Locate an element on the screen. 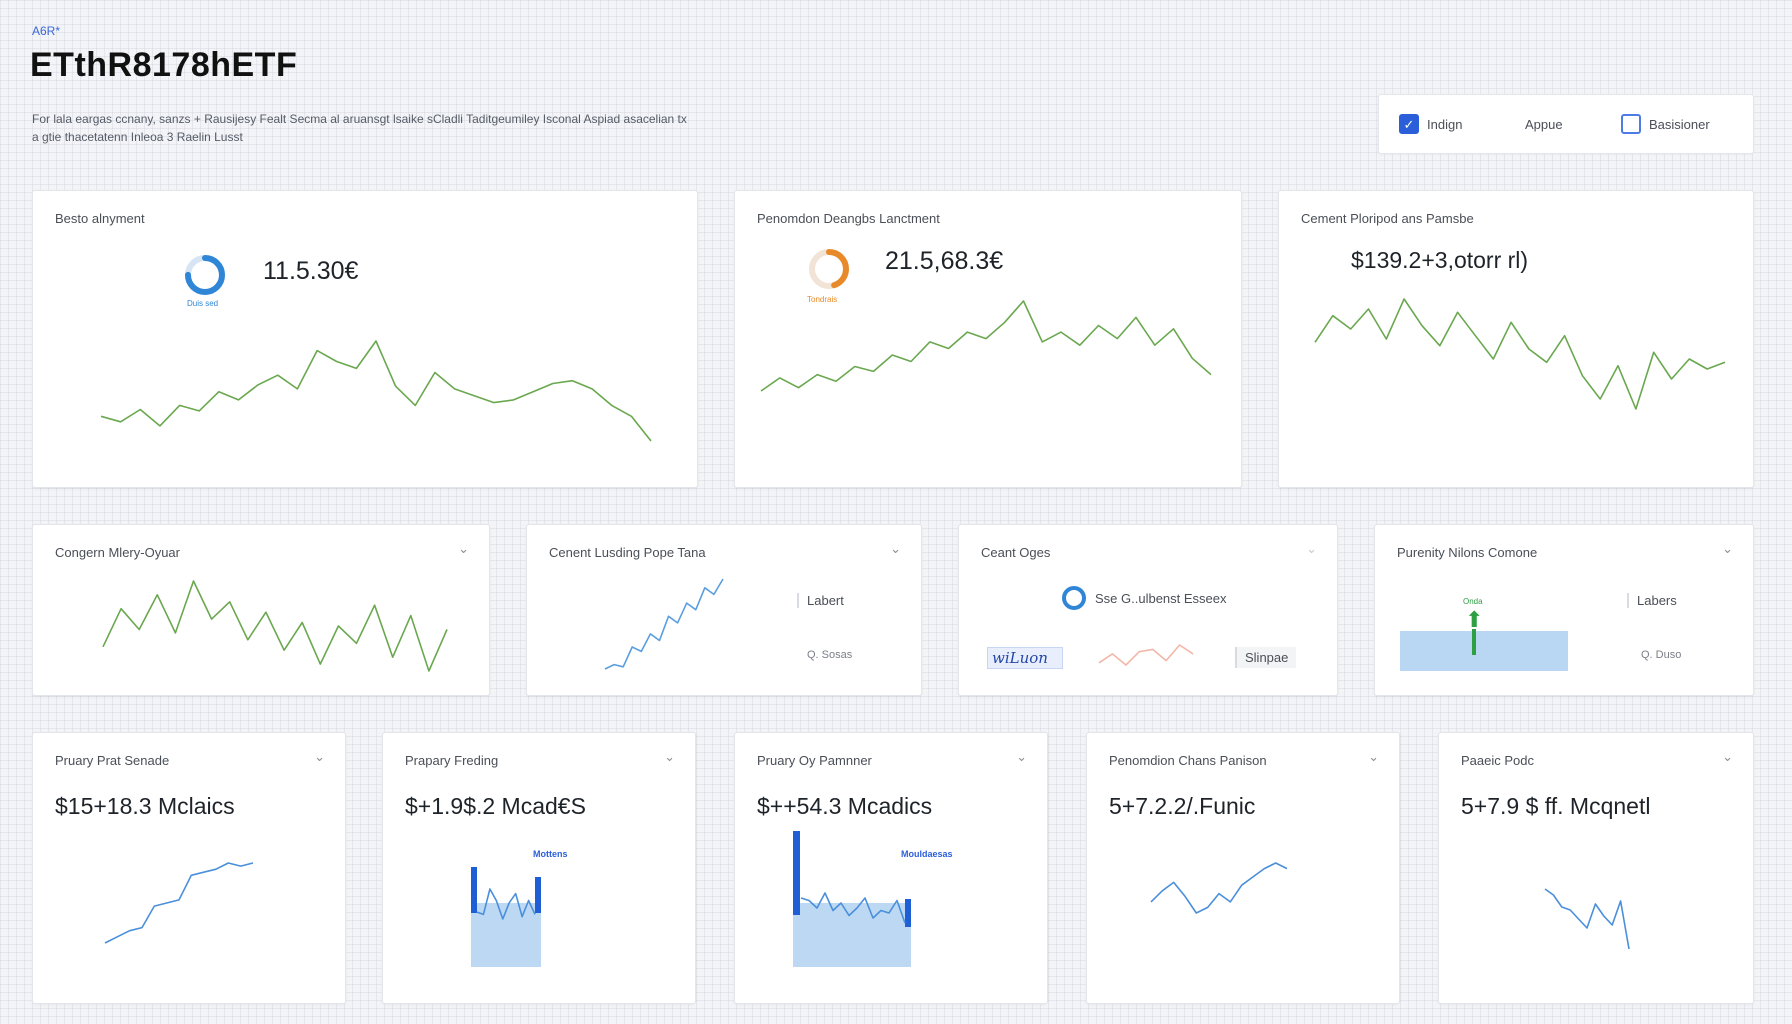  chart-sub-label: Q. Duso is located at coordinates (1661, 655).